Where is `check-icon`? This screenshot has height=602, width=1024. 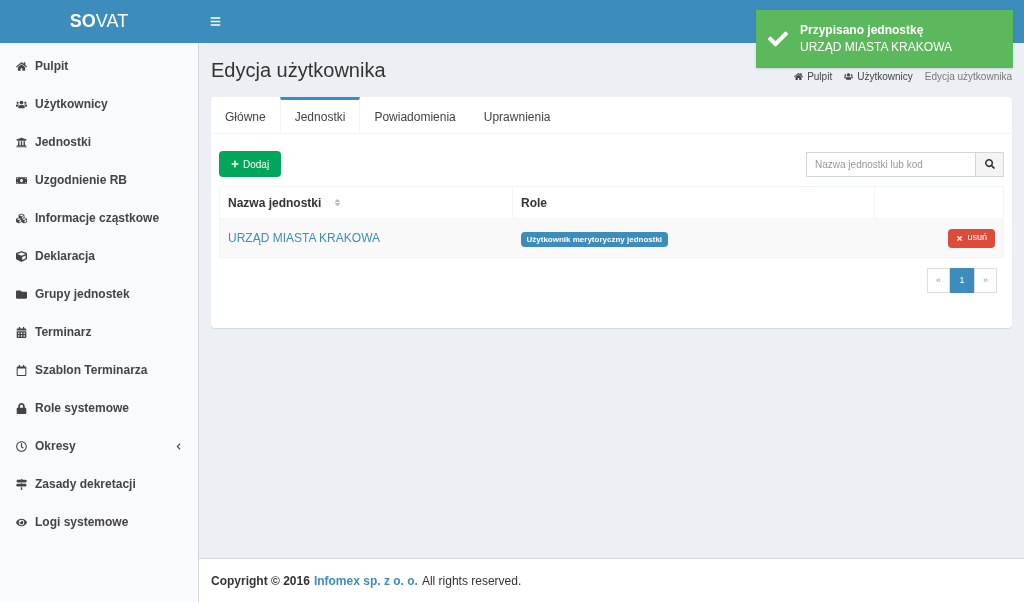 check-icon is located at coordinates (778, 39).